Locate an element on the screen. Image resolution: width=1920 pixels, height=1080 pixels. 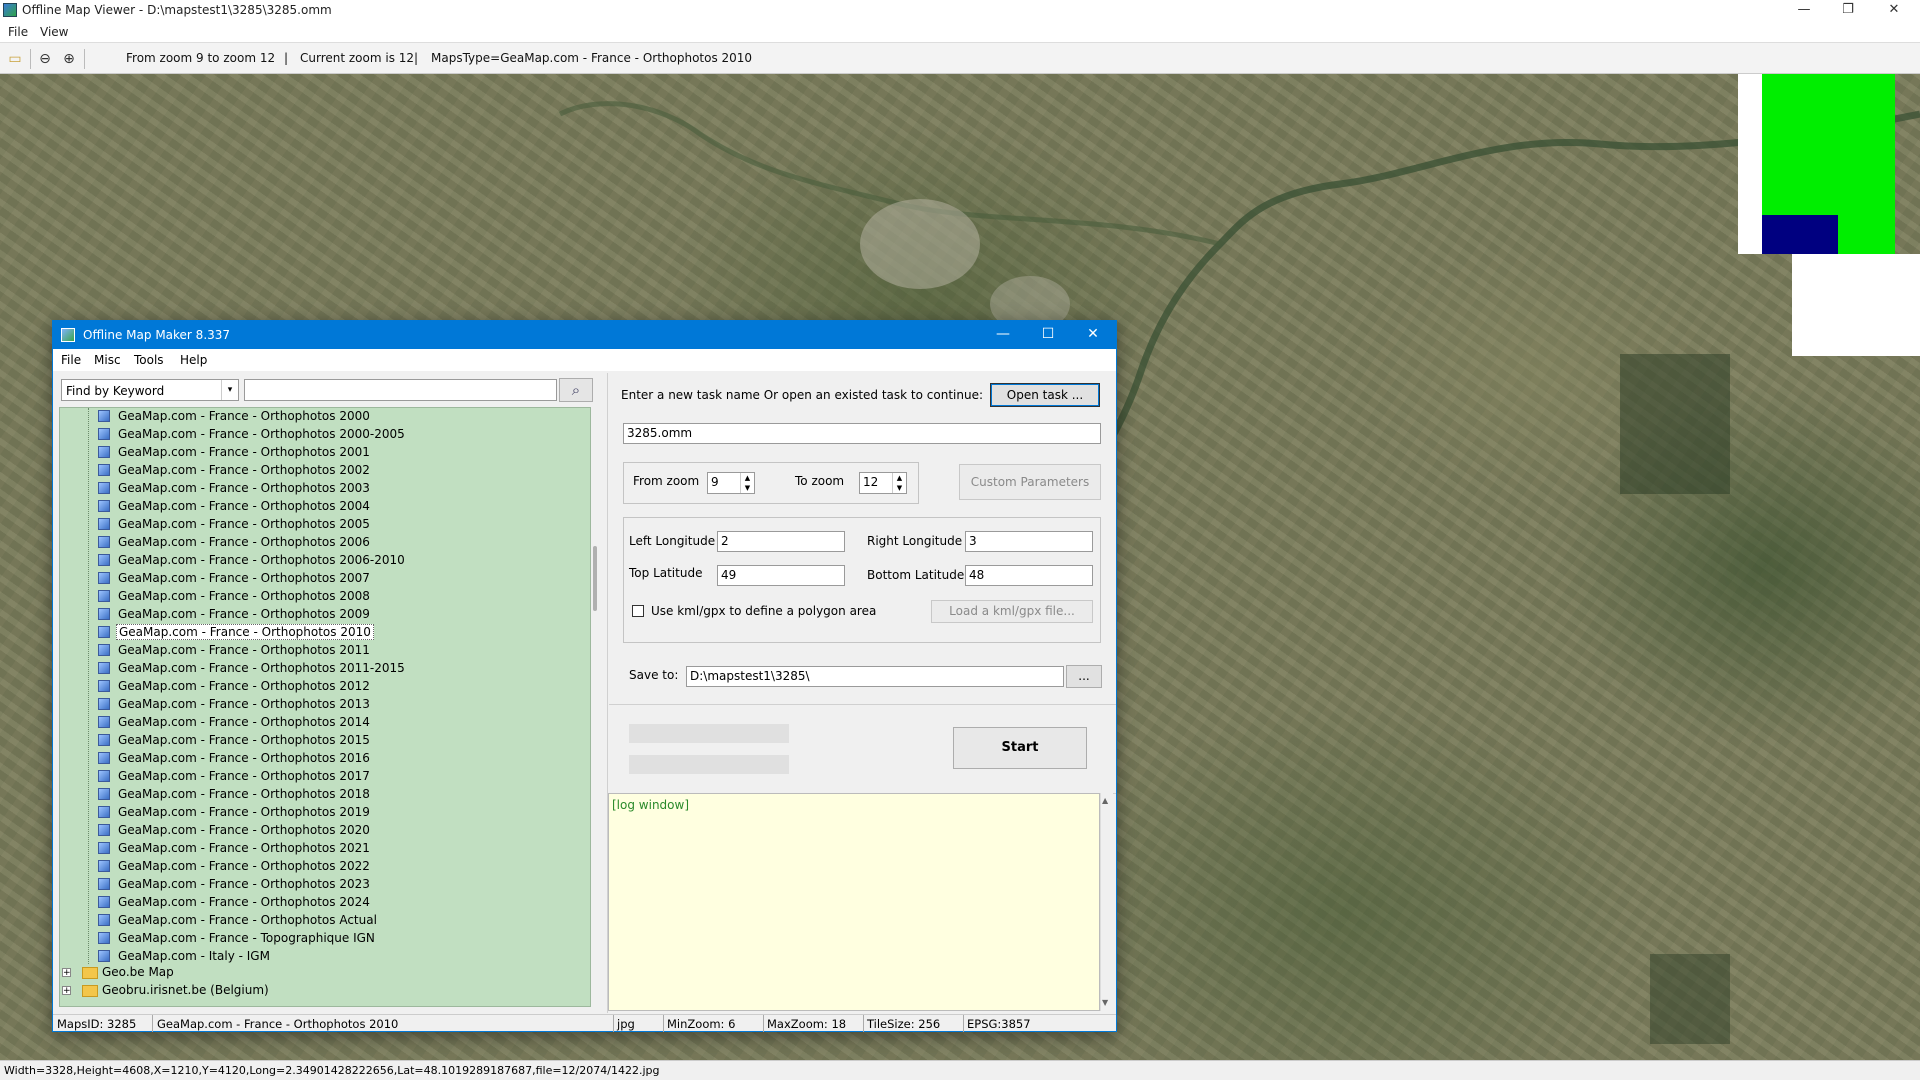
folder-open-icon: ▭ is located at coordinates (15, 59).